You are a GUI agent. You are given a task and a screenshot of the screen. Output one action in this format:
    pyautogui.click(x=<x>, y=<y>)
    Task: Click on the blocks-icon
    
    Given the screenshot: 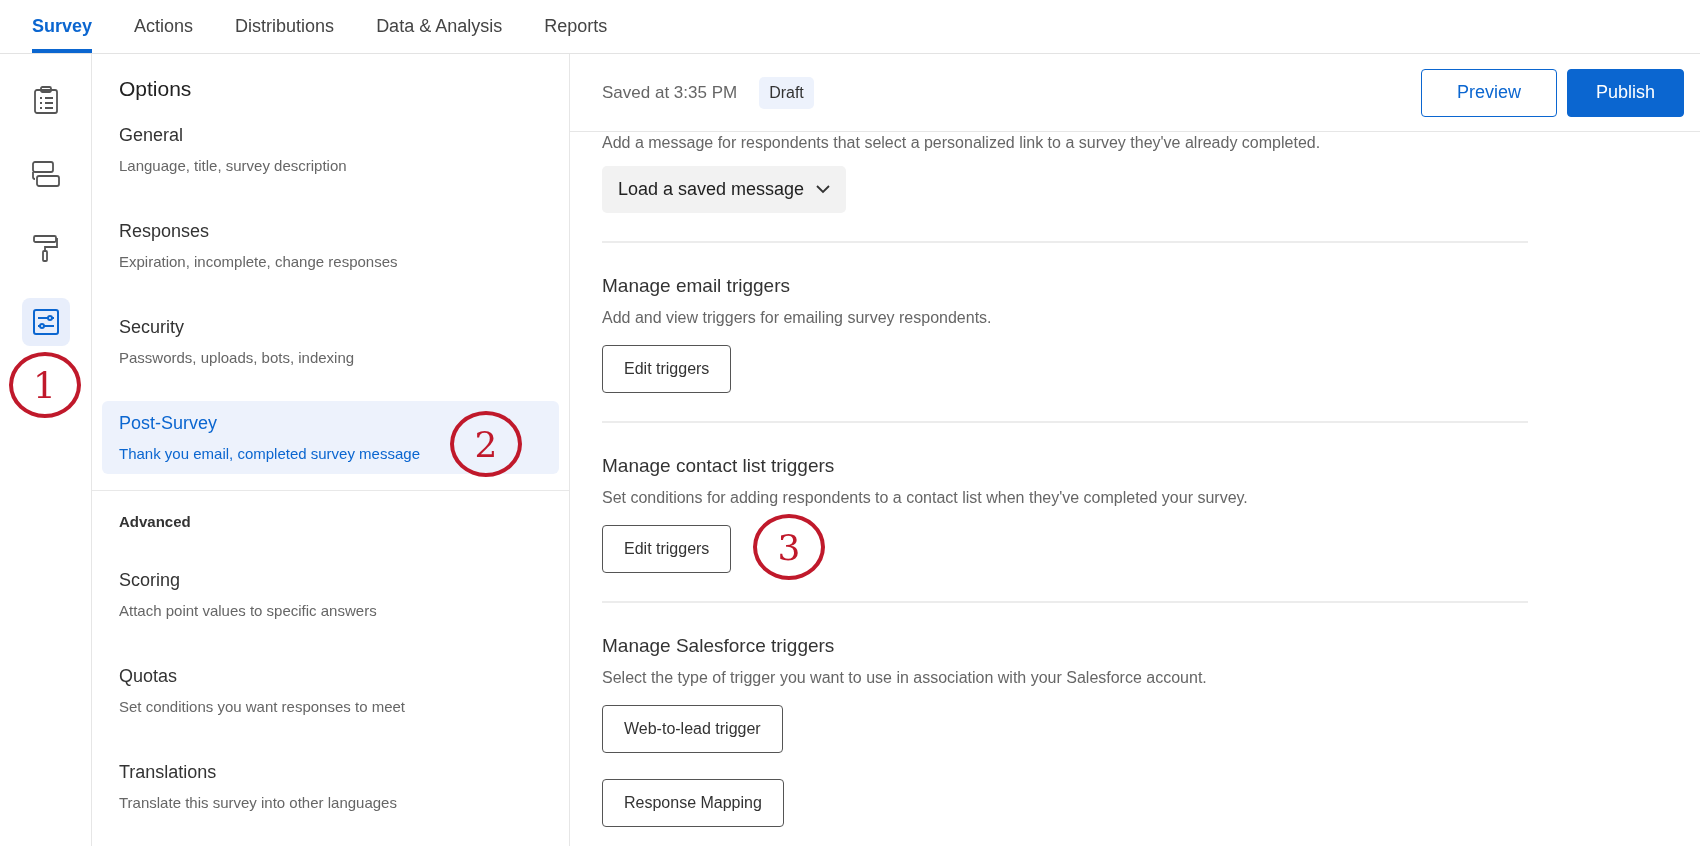 What is the action you would take?
    pyautogui.click(x=45, y=174)
    